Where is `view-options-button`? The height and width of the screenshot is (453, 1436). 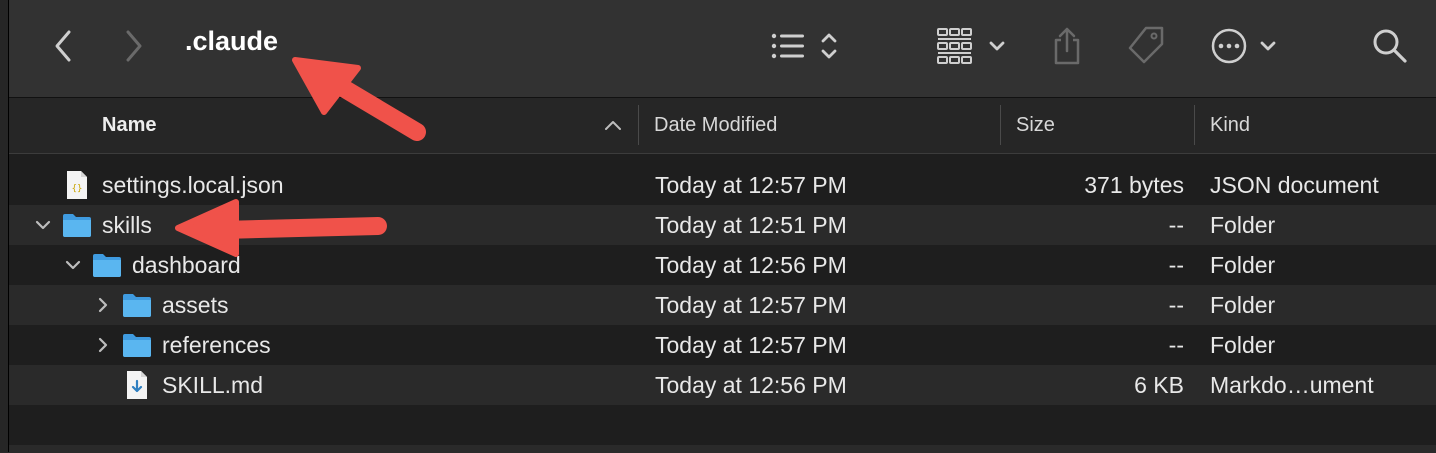 view-options-button is located at coordinates (805, 46).